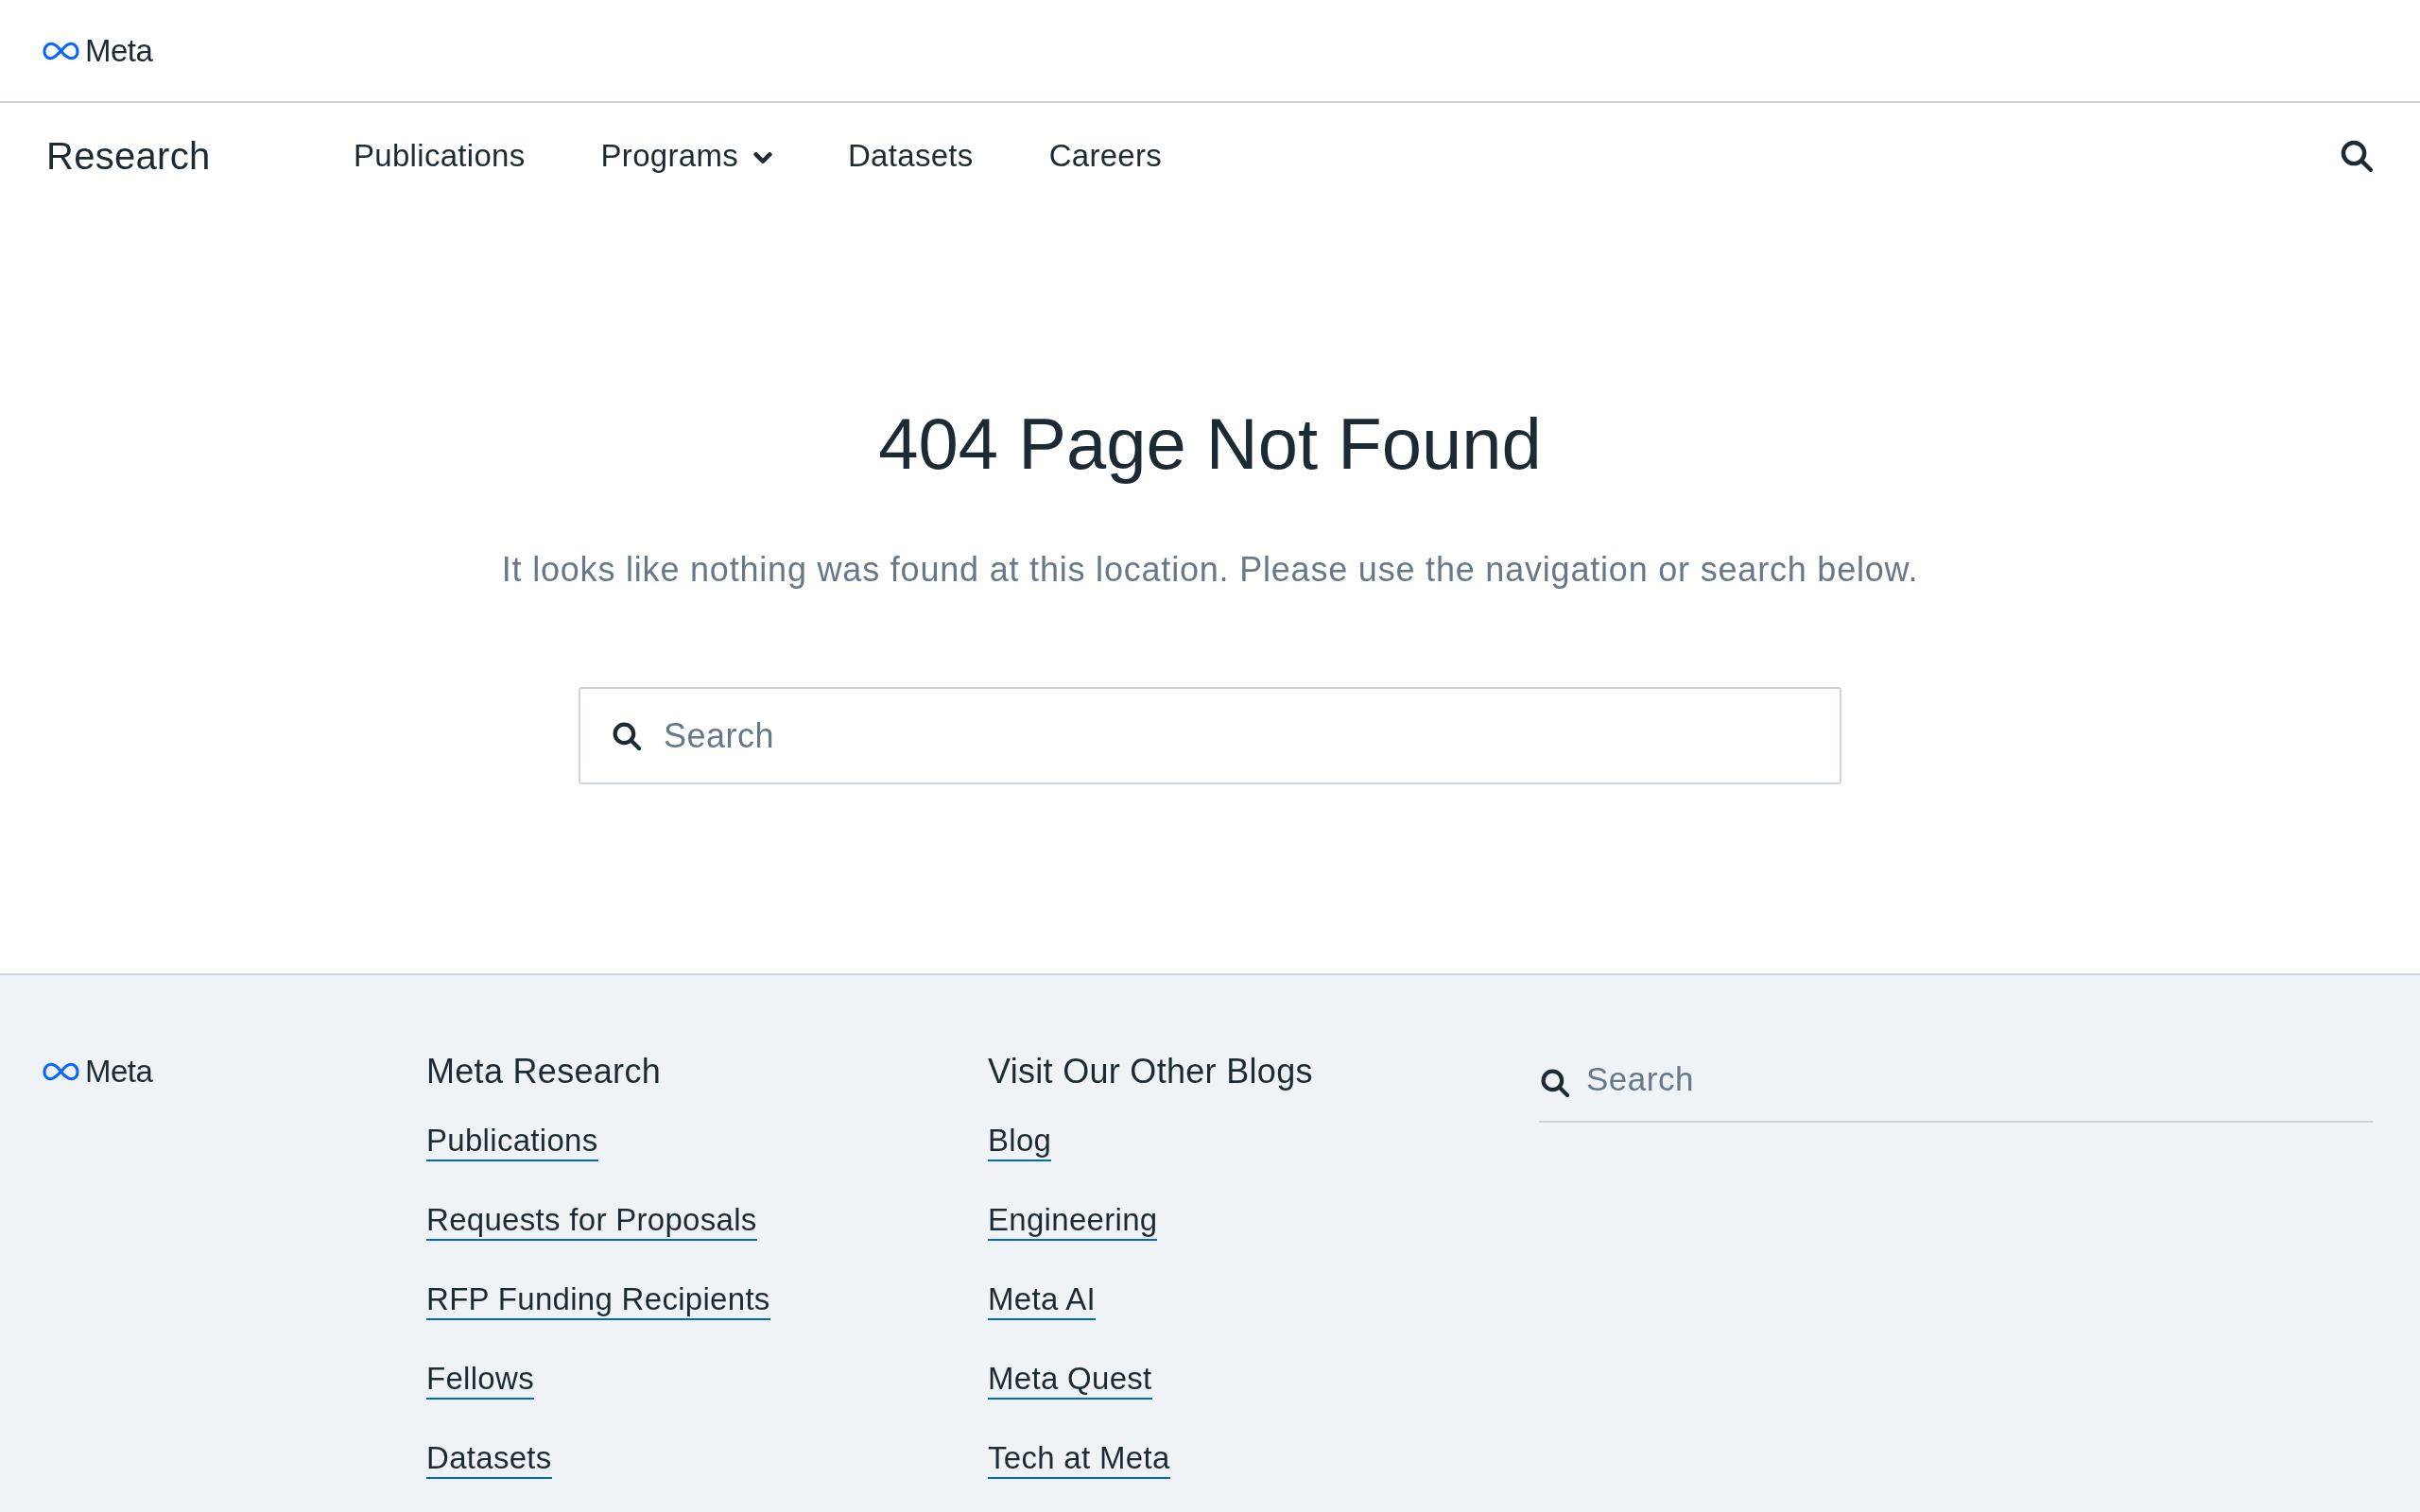  What do you see at coordinates (1150, 1071) in the screenshot?
I see `footer-heading: Visit Our Other Blogs` at bounding box center [1150, 1071].